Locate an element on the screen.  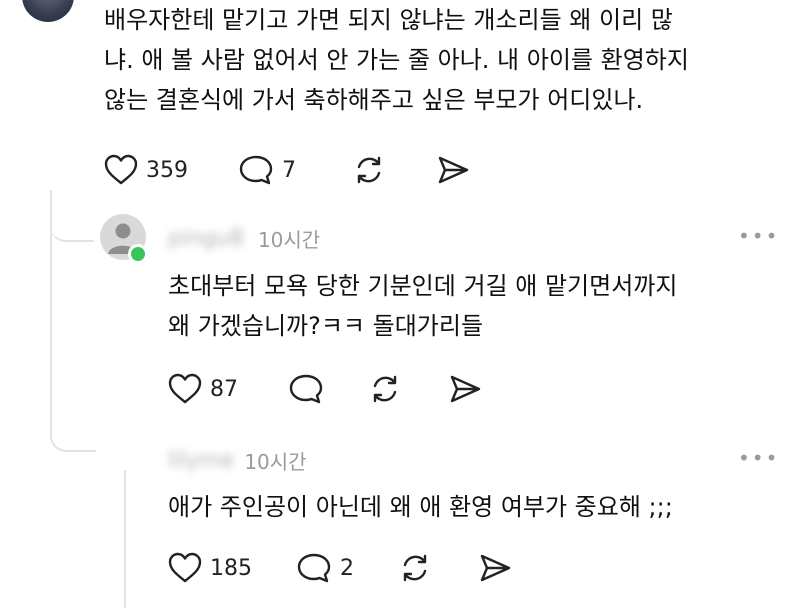
online-indicator is located at coordinates (138, 254).